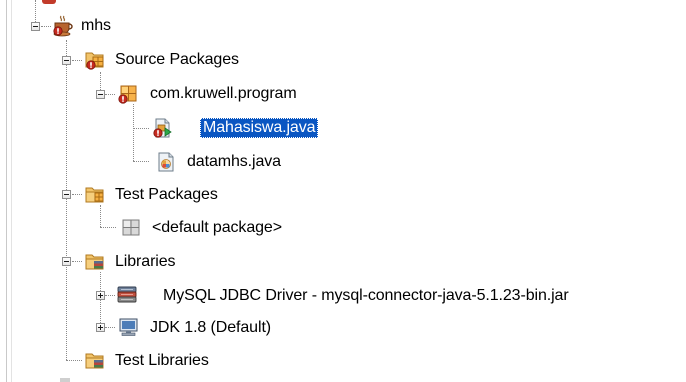  Describe the element at coordinates (96, 25) in the screenshot. I see `tree-node-label: mhs` at that location.